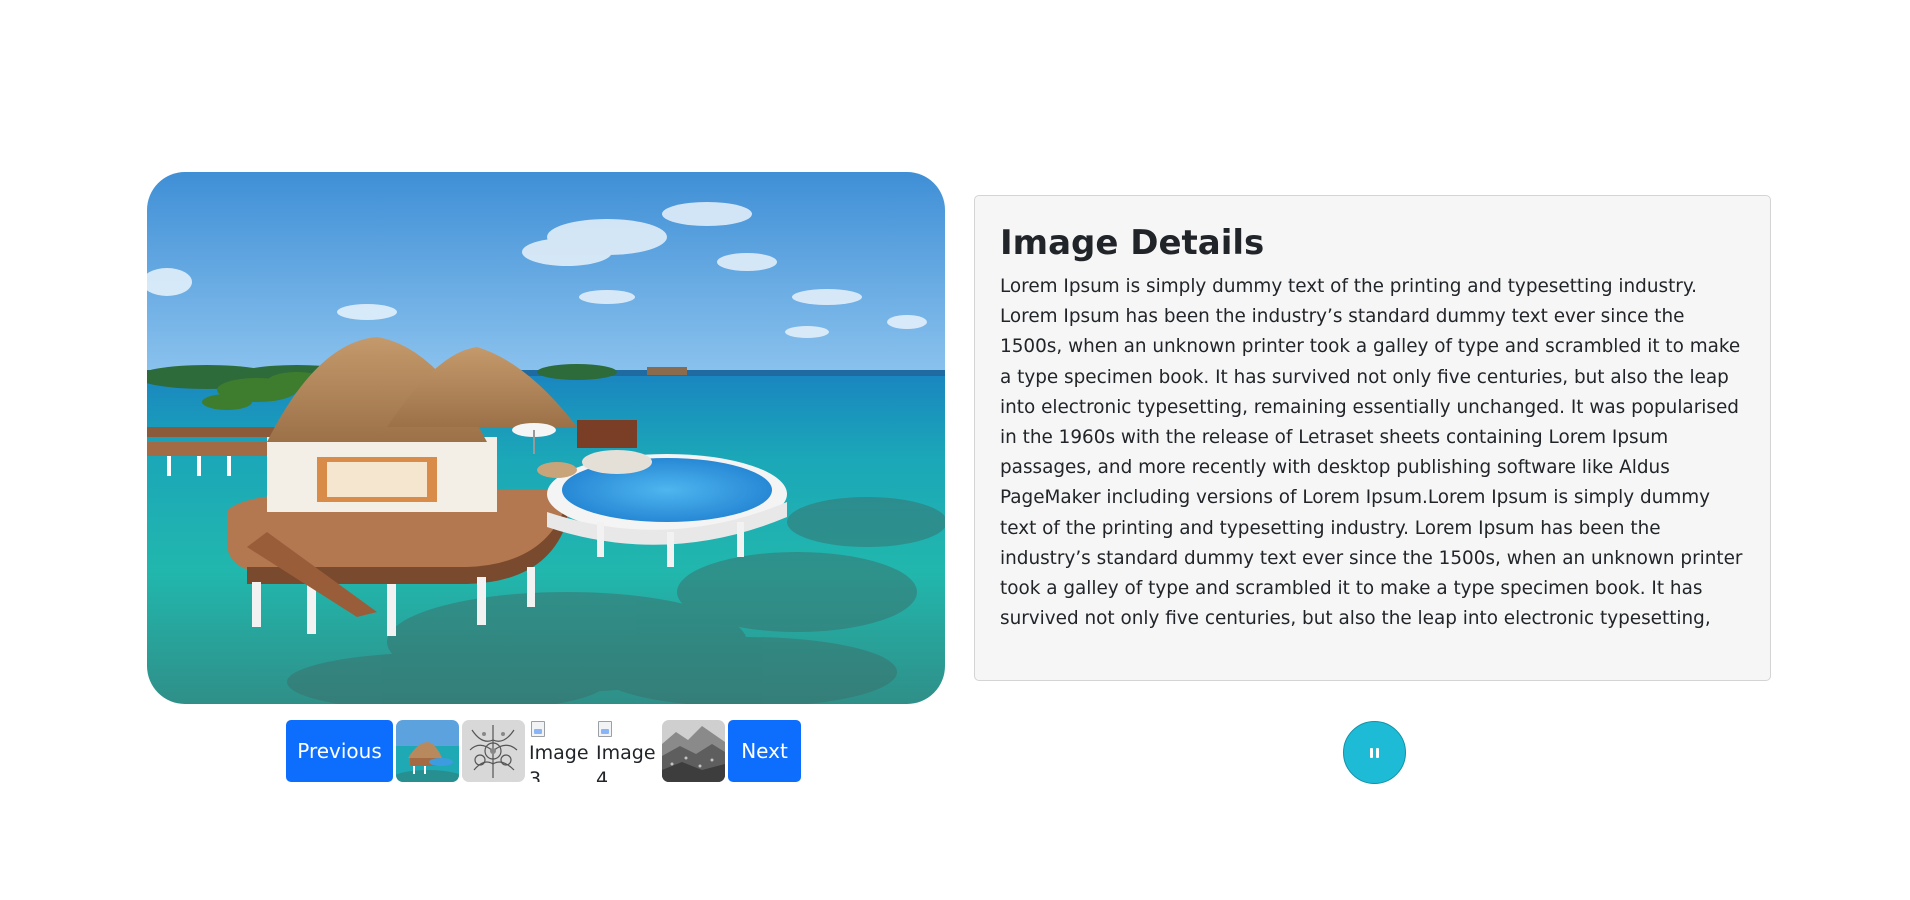 The image size is (1910, 900). I want to click on thumbnail-alt-text: Image 3, so click(559, 762).